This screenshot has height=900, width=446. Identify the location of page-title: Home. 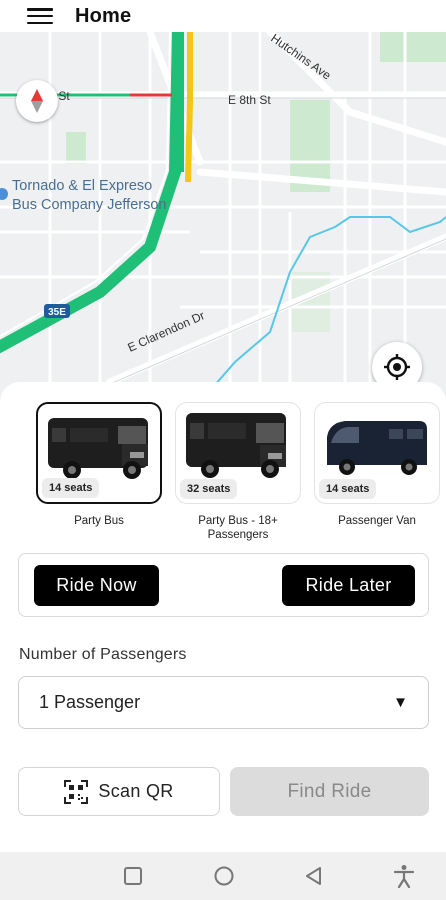
(103, 15).